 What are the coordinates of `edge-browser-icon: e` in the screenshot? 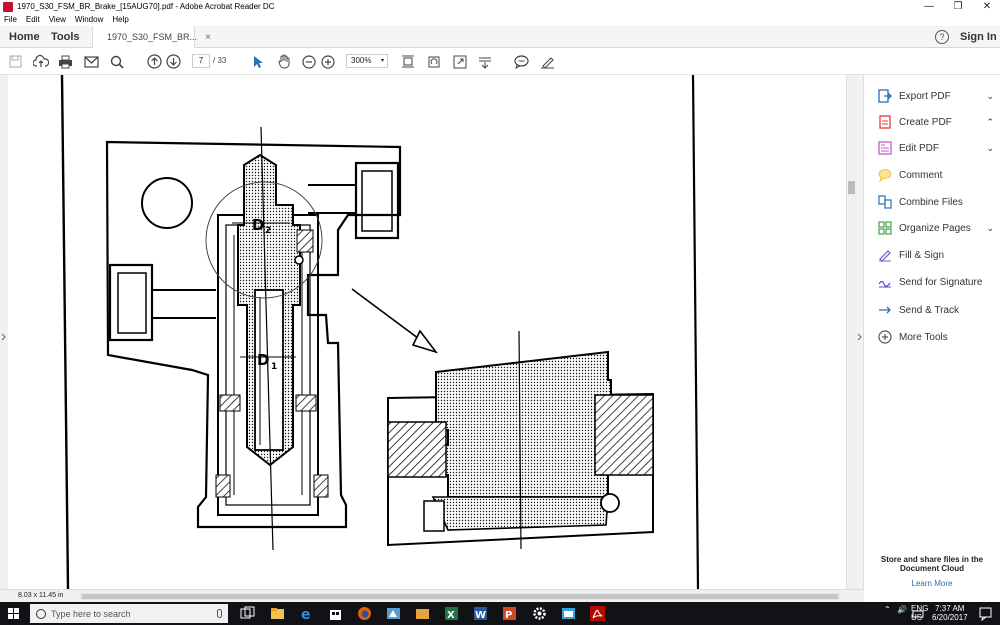 It's located at (306, 613).